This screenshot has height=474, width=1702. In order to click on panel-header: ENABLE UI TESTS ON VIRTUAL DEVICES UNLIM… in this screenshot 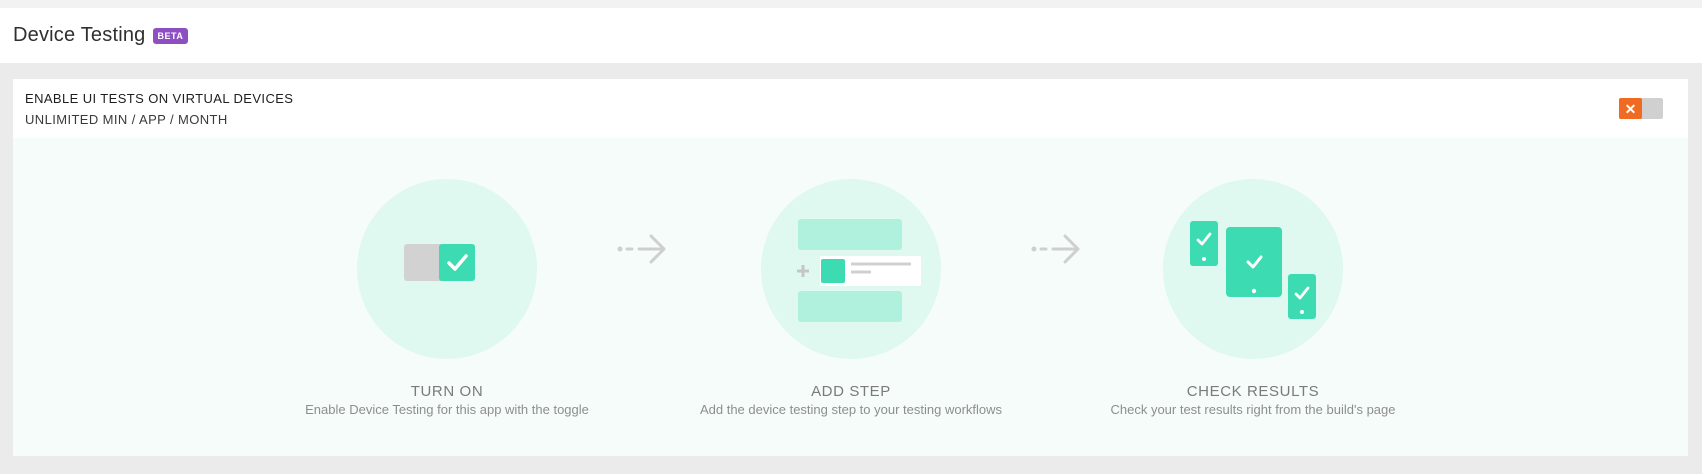, I will do `click(850, 108)`.